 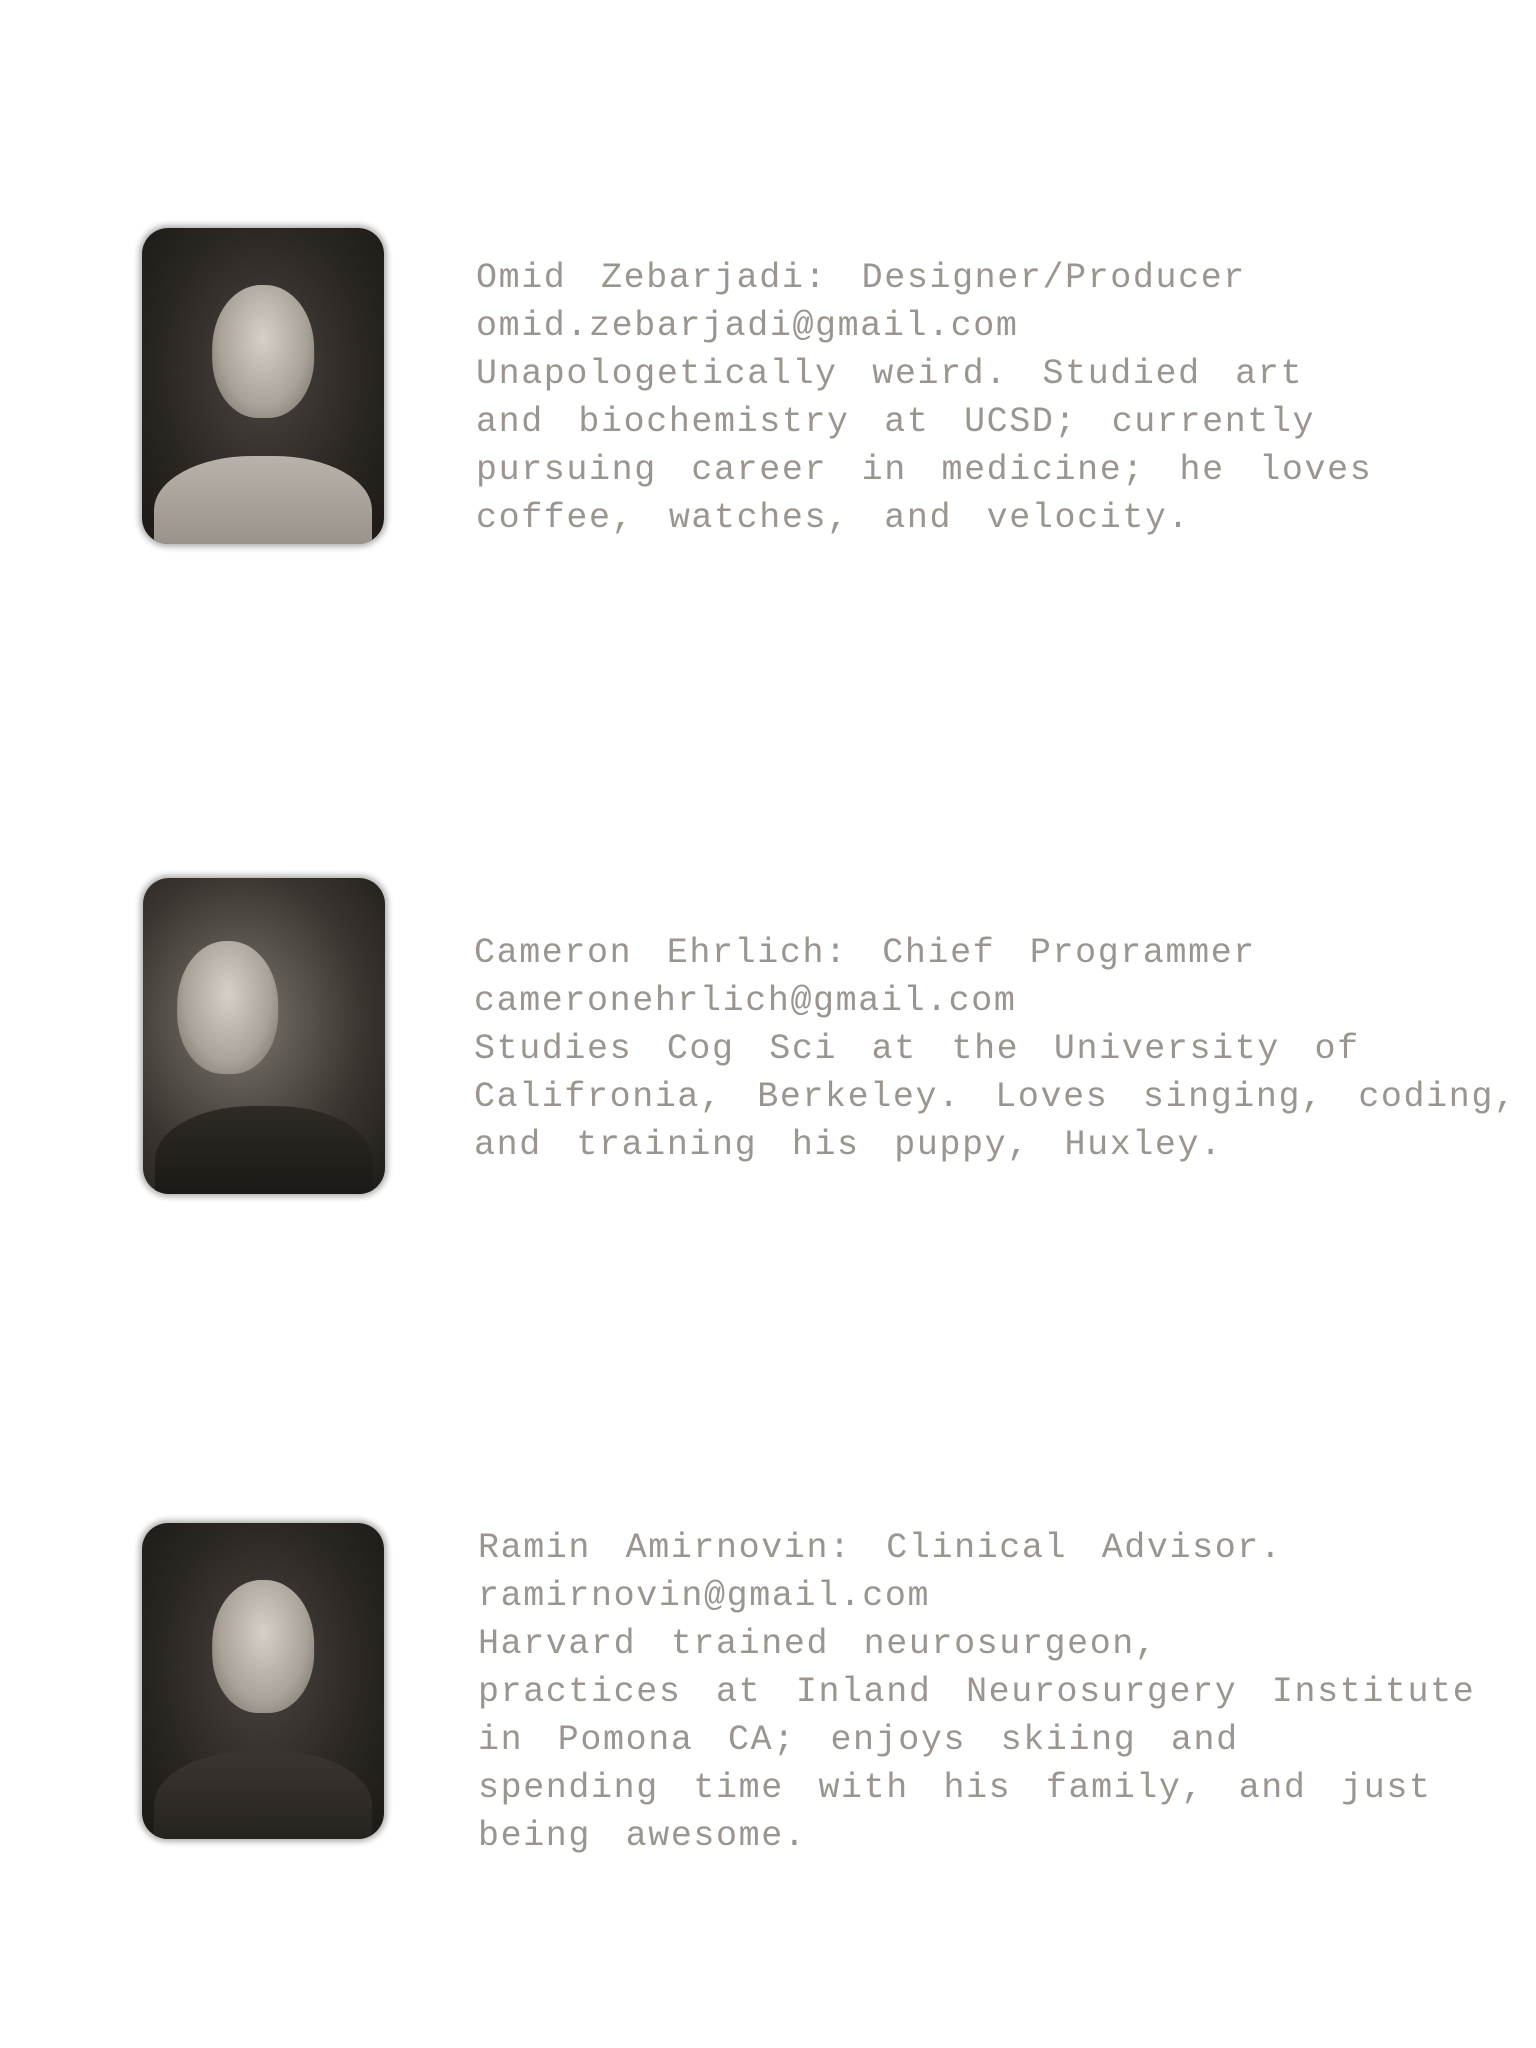 What do you see at coordinates (848, 1145) in the screenshot?
I see `bio-line: and training his puppy, Huxley.` at bounding box center [848, 1145].